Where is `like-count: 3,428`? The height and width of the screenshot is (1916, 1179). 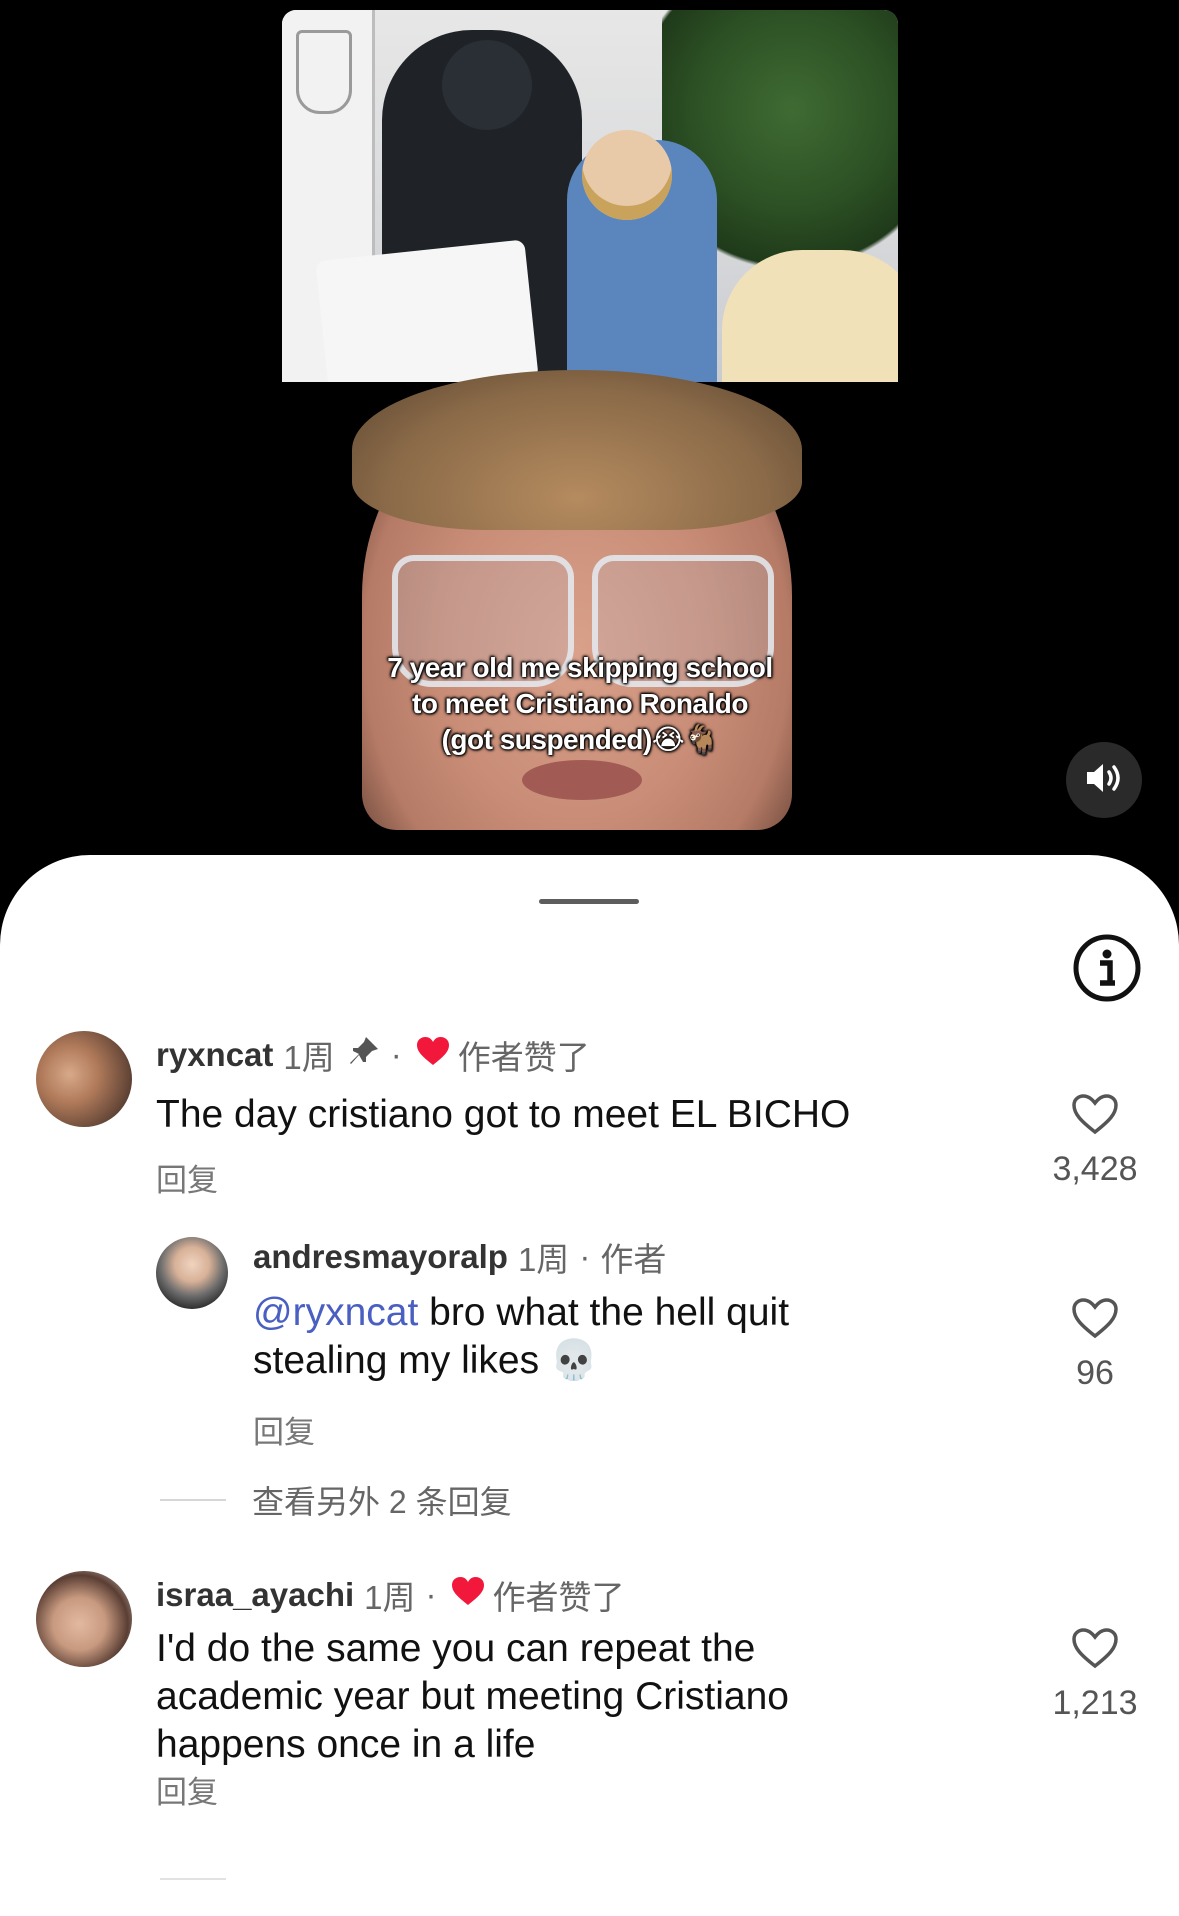
like-count: 3,428 is located at coordinates (1095, 1169).